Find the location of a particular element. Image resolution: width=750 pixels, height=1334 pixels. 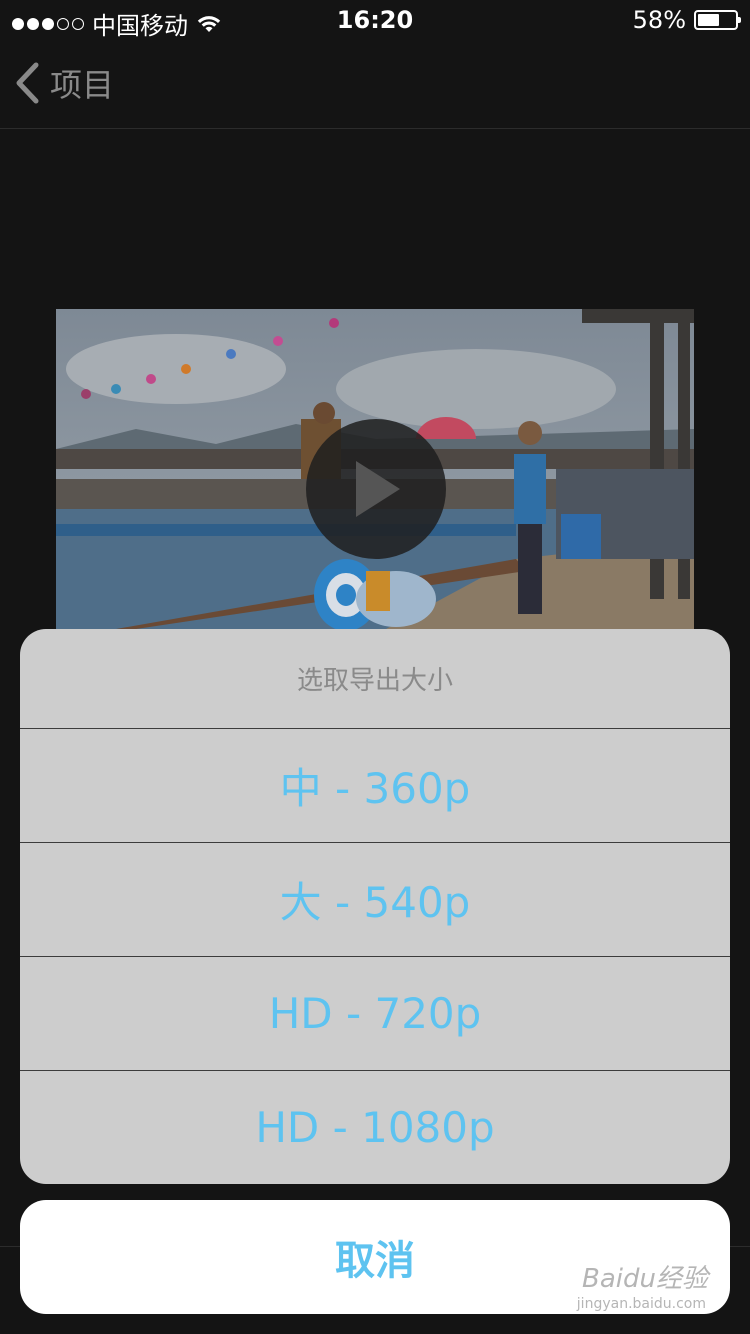

back-button: 项目 is located at coordinates (64, 83).